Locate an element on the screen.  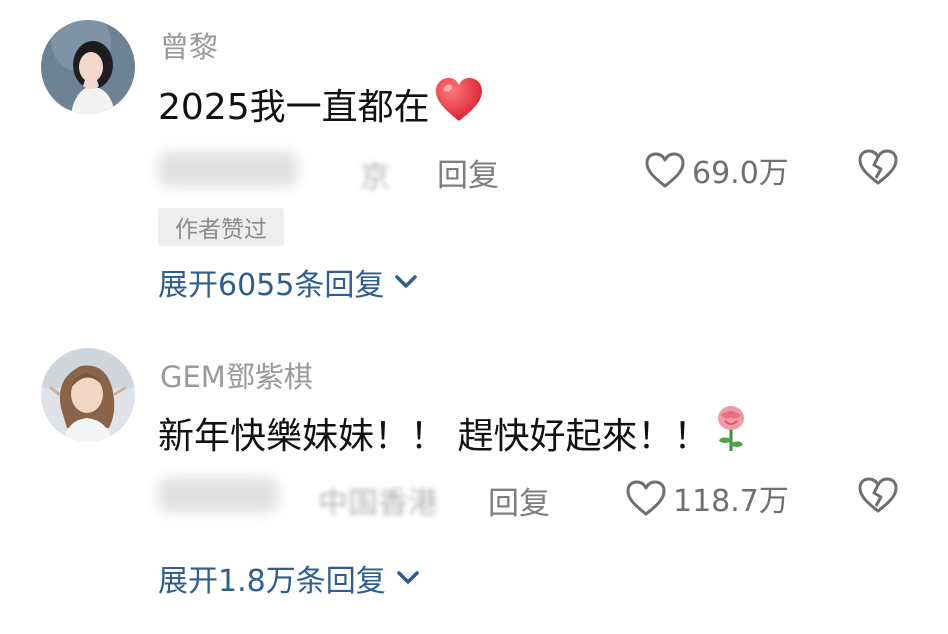
author-liked-badge: 作者赞过 is located at coordinates (221, 227).